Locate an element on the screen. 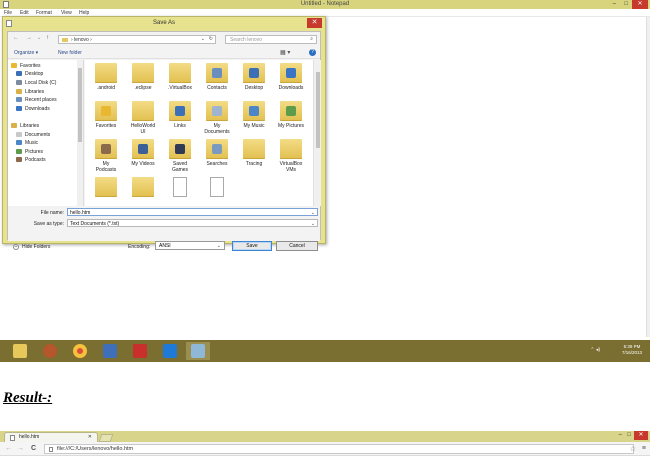 This screenshot has width=650, height=462. file-item: Tracing is located at coordinates (254, 157).